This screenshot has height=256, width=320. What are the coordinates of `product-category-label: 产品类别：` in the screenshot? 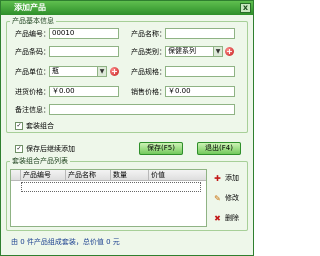 It's located at (148, 52).